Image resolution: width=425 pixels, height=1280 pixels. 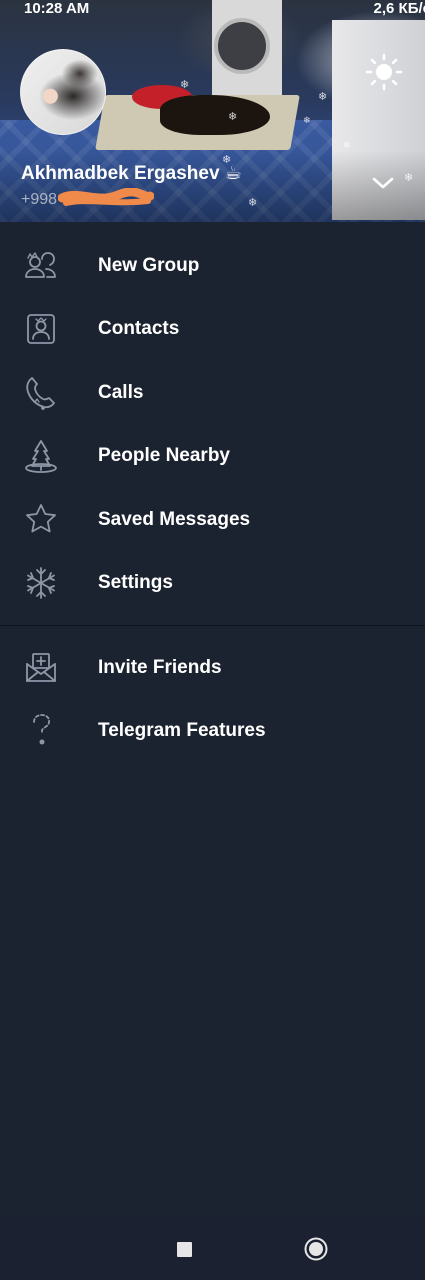 What do you see at coordinates (212, 1249) in the screenshot?
I see `system-nav-bar` at bounding box center [212, 1249].